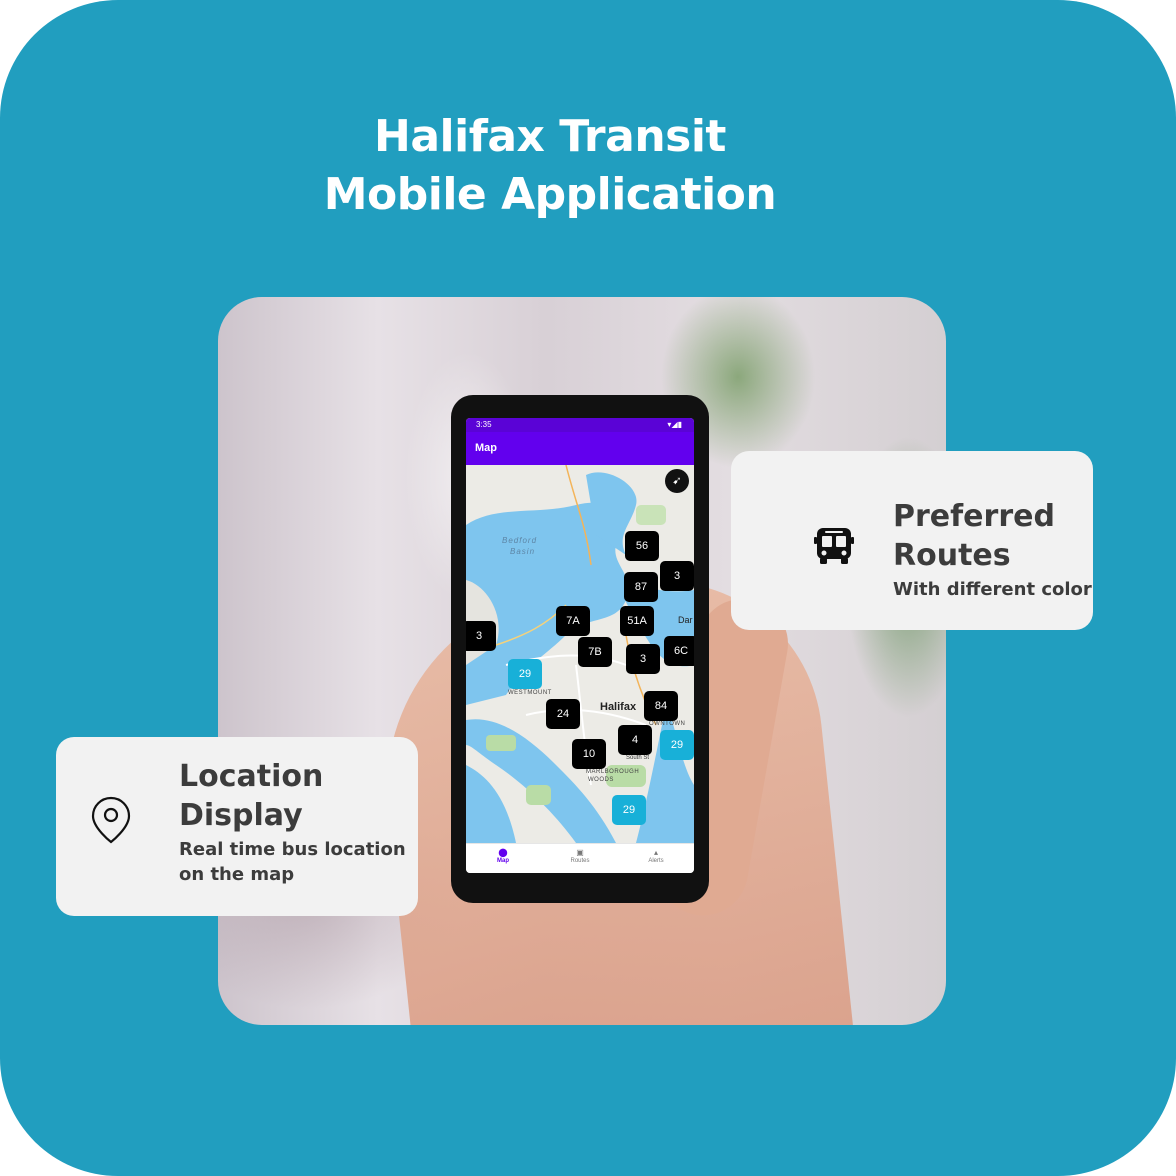 Image resolution: width=1176 pixels, height=1176 pixels. What do you see at coordinates (635, 740) in the screenshot?
I see `bus-marker: 4` at bounding box center [635, 740].